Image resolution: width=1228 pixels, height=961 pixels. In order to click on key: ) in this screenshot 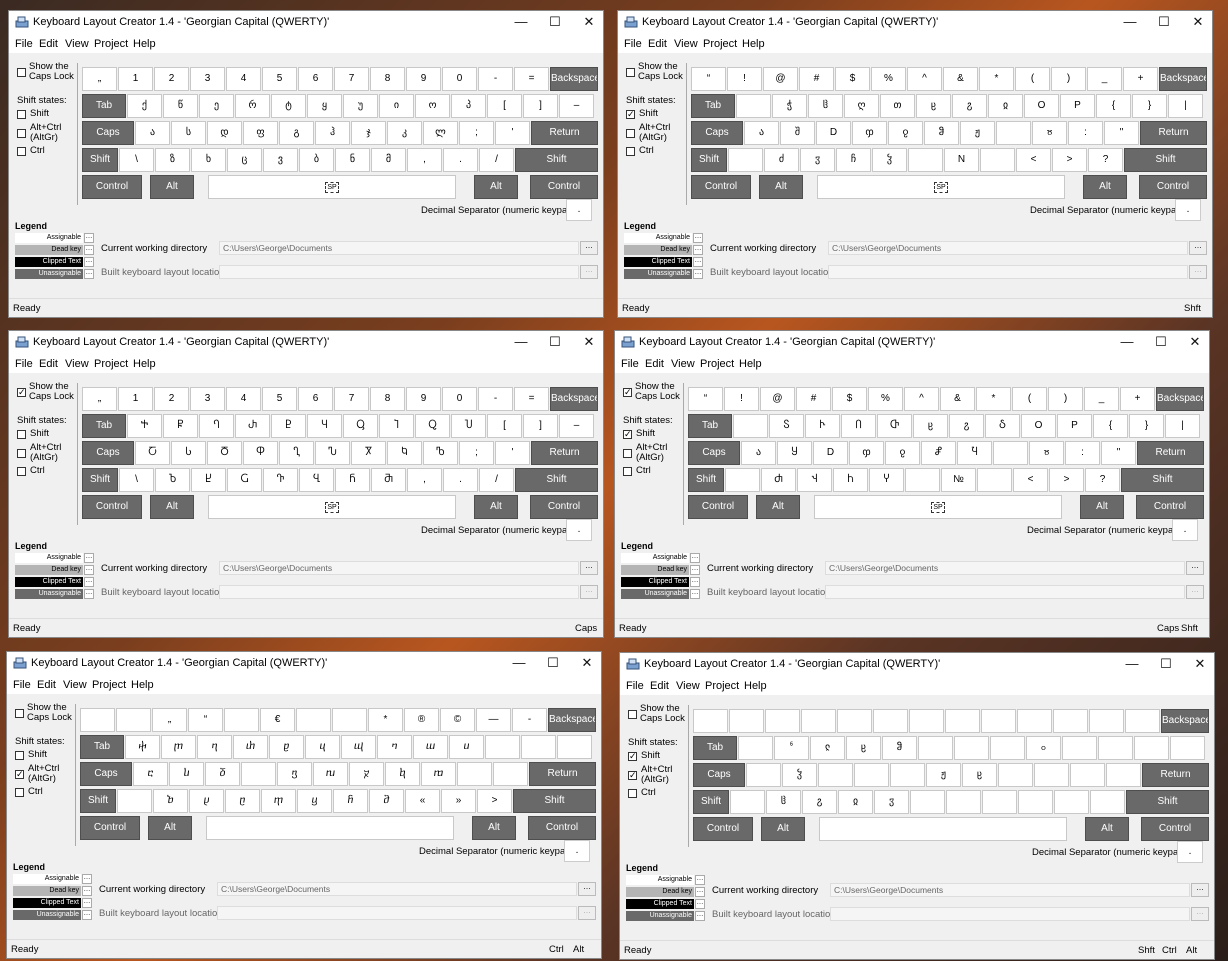, I will do `click(1065, 399)`.